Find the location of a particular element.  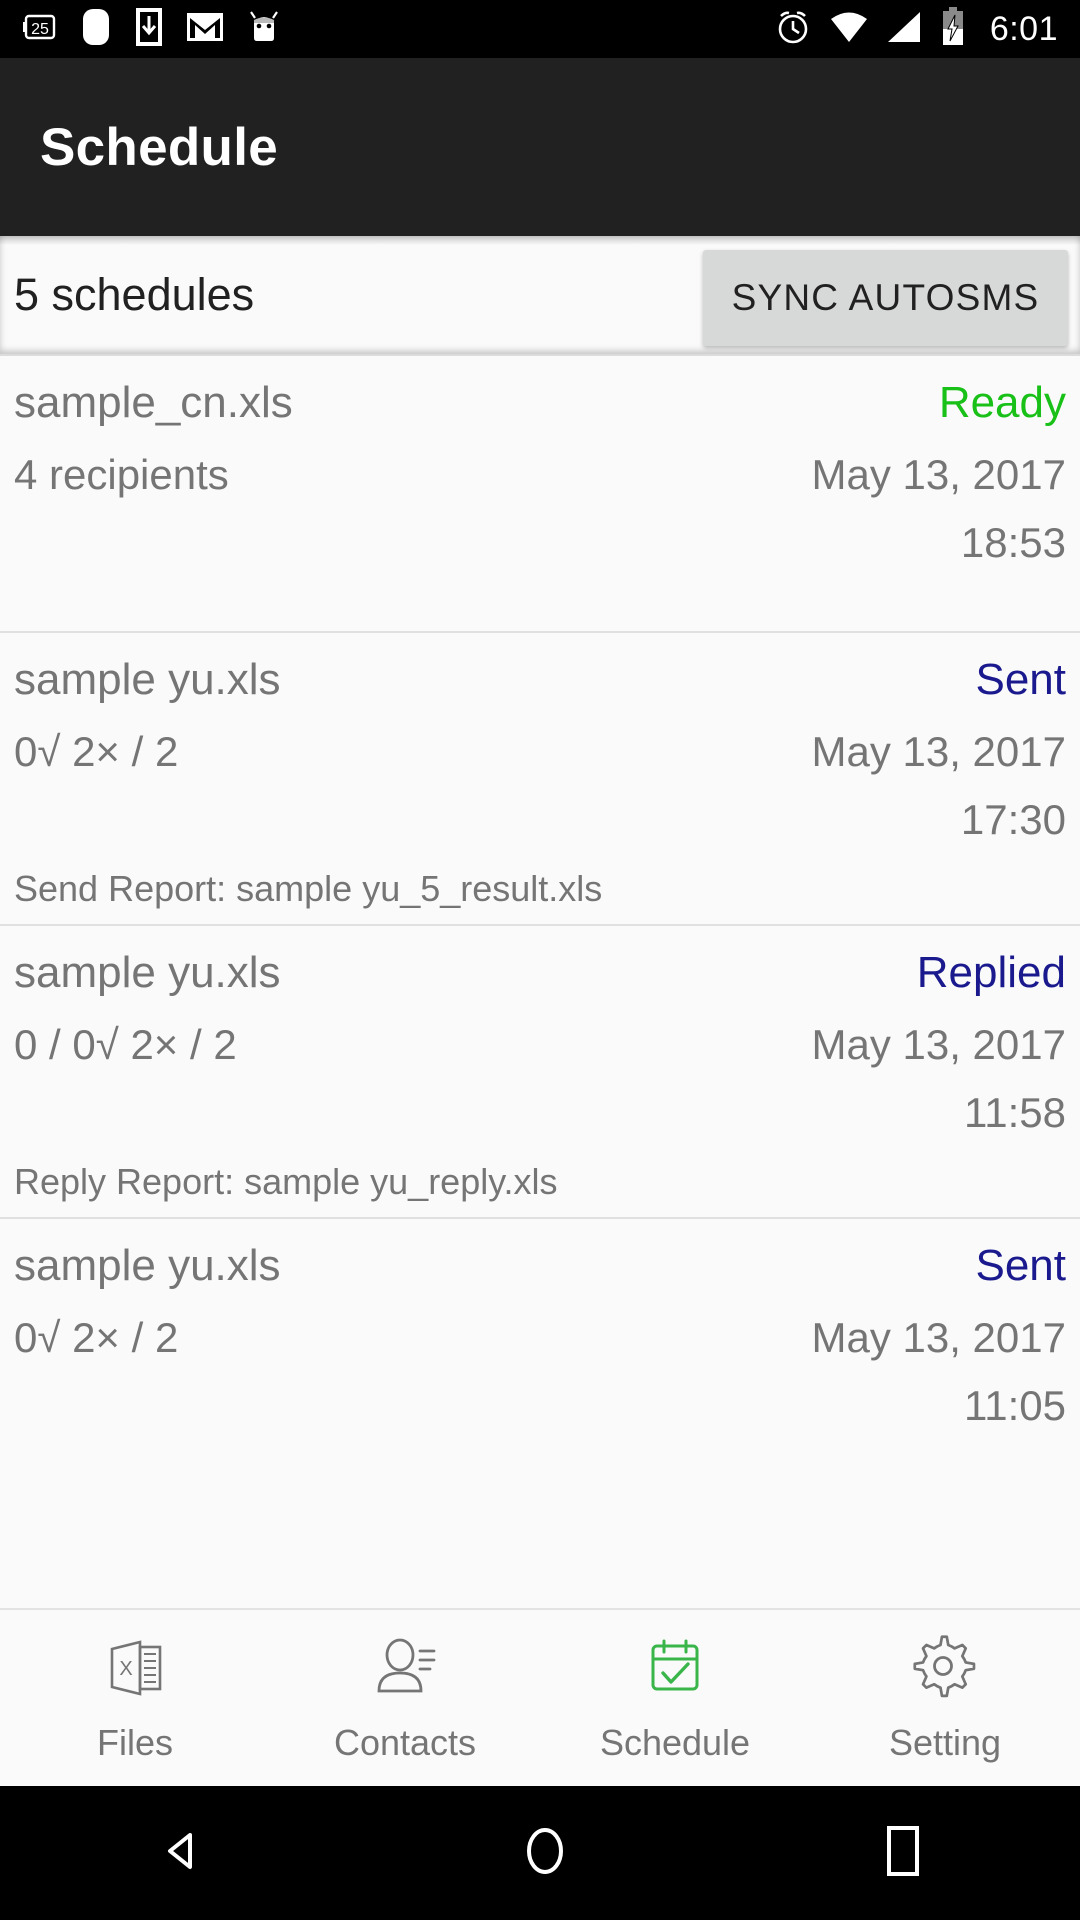

calendar-25-icon: 25 is located at coordinates (40, 29).